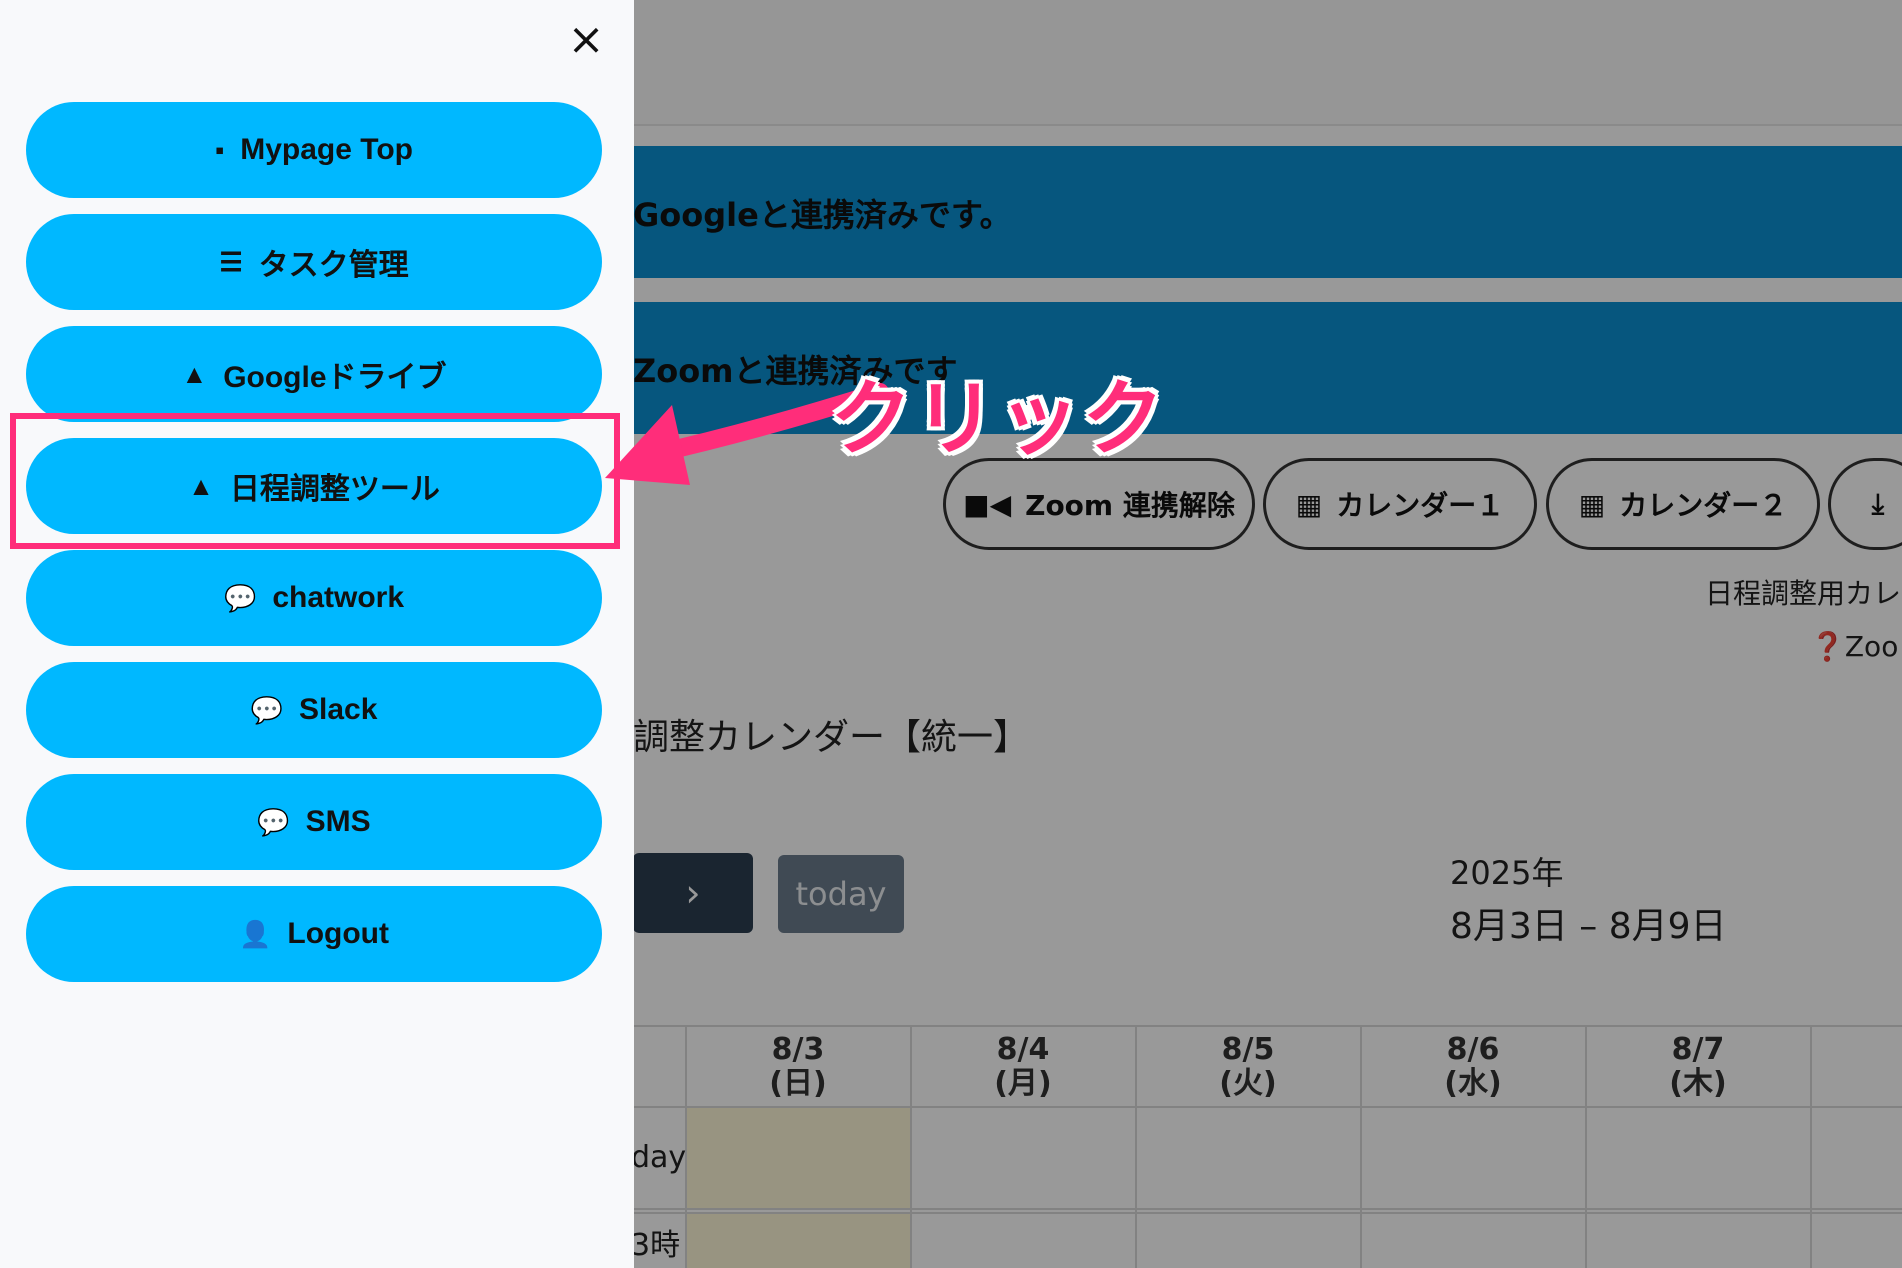 The height and width of the screenshot is (1268, 1902). What do you see at coordinates (335, 377) in the screenshot?
I see `menu-item-label: Googleドライブ` at bounding box center [335, 377].